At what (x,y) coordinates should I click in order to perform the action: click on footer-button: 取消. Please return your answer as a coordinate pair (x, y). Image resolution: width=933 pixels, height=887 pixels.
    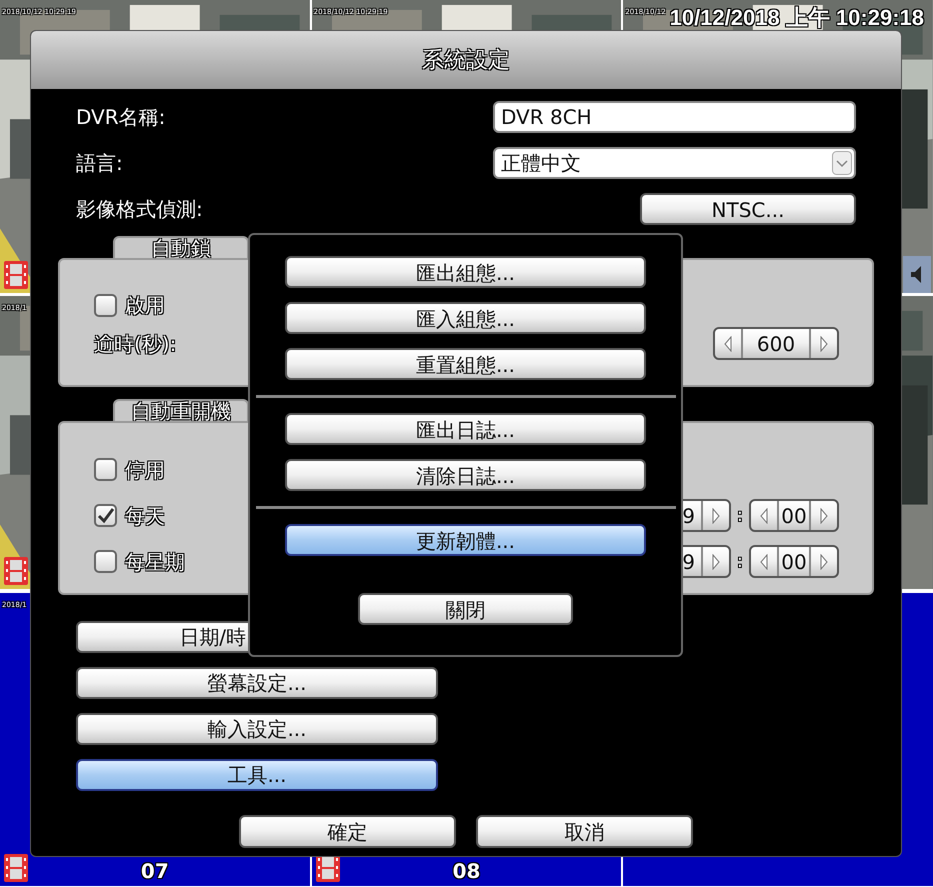
    Looking at the image, I should click on (584, 831).